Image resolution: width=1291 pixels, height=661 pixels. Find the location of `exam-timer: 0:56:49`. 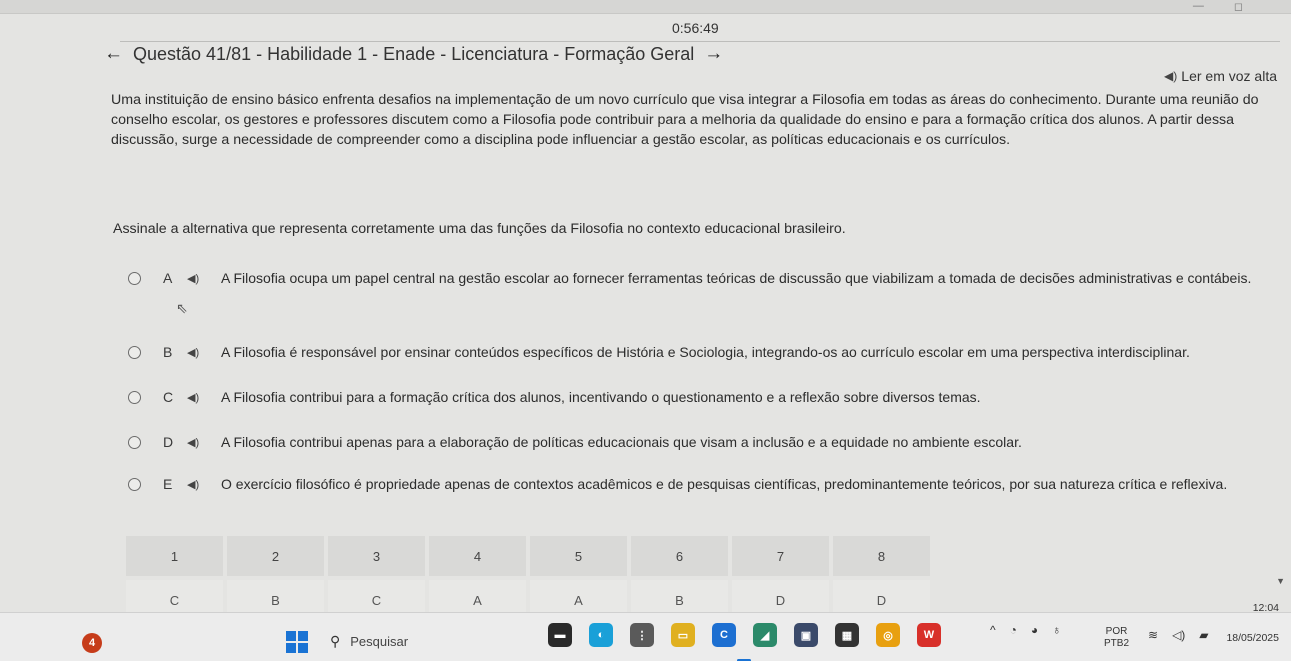

exam-timer: 0:56:49 is located at coordinates (695, 28).